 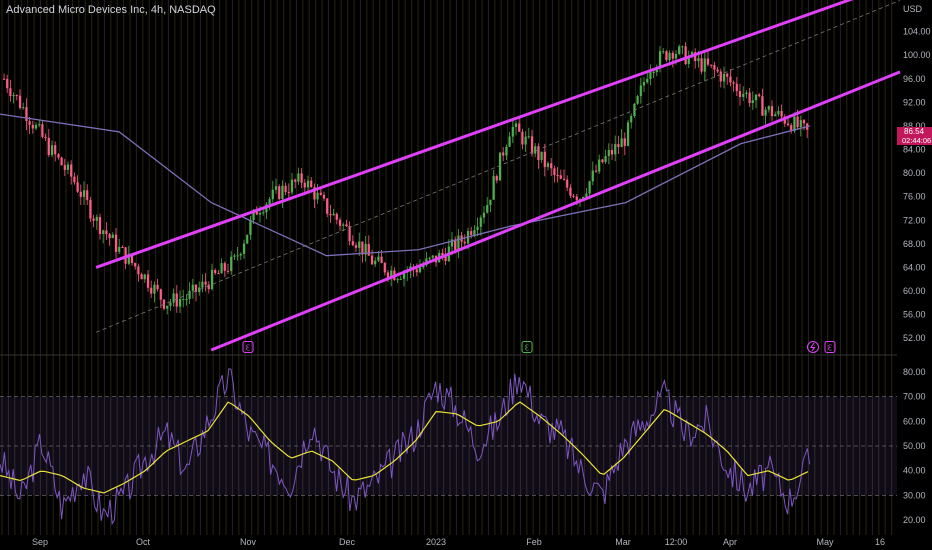 I want to click on time-tick-label: Sep, so click(x=40, y=542).